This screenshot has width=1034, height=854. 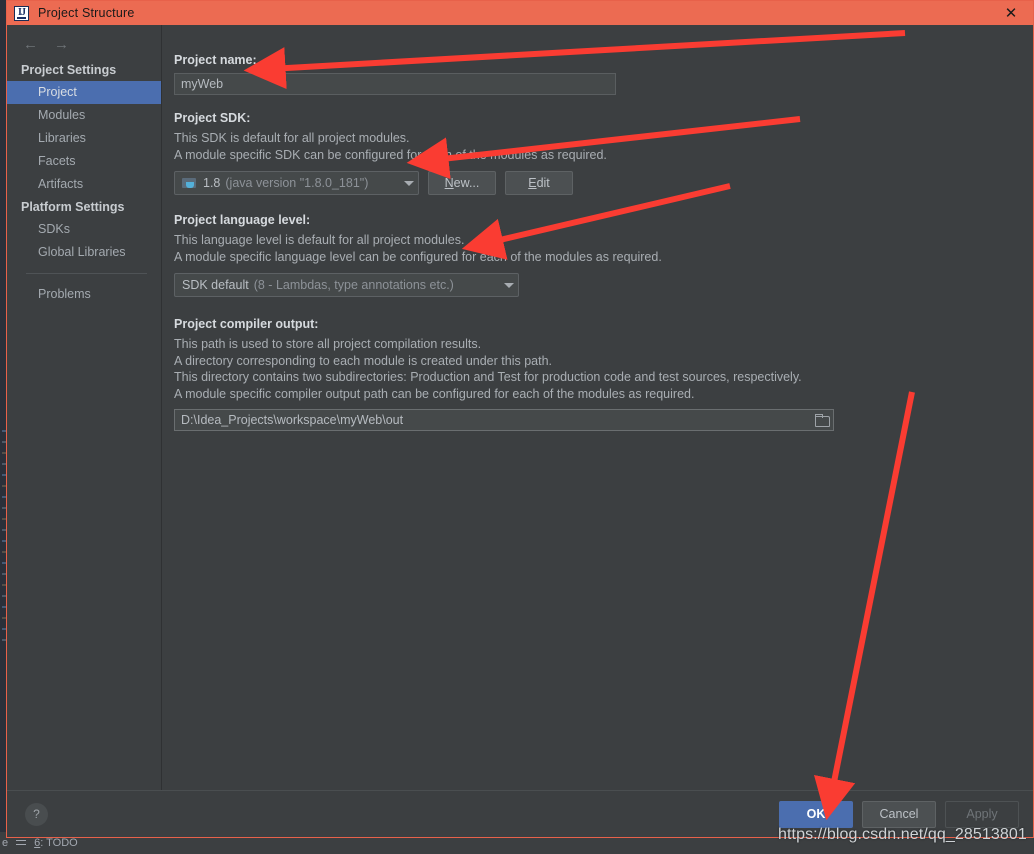 What do you see at coordinates (84, 161) in the screenshot?
I see `sidebar-item-facets: Facets` at bounding box center [84, 161].